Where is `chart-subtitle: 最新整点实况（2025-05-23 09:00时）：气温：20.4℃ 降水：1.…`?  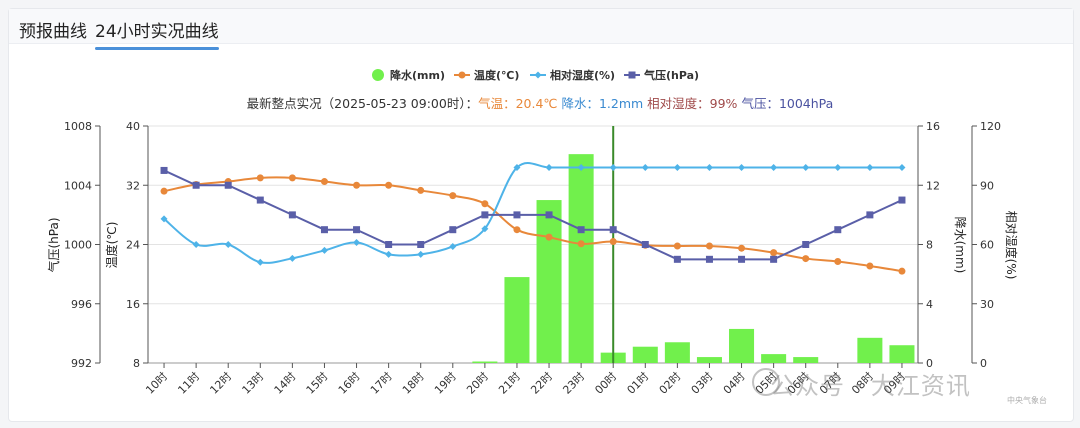 chart-subtitle: 最新整点实况（2025-05-23 09:00时）：气温：20.4℃ 降水：1.… is located at coordinates (540, 103).